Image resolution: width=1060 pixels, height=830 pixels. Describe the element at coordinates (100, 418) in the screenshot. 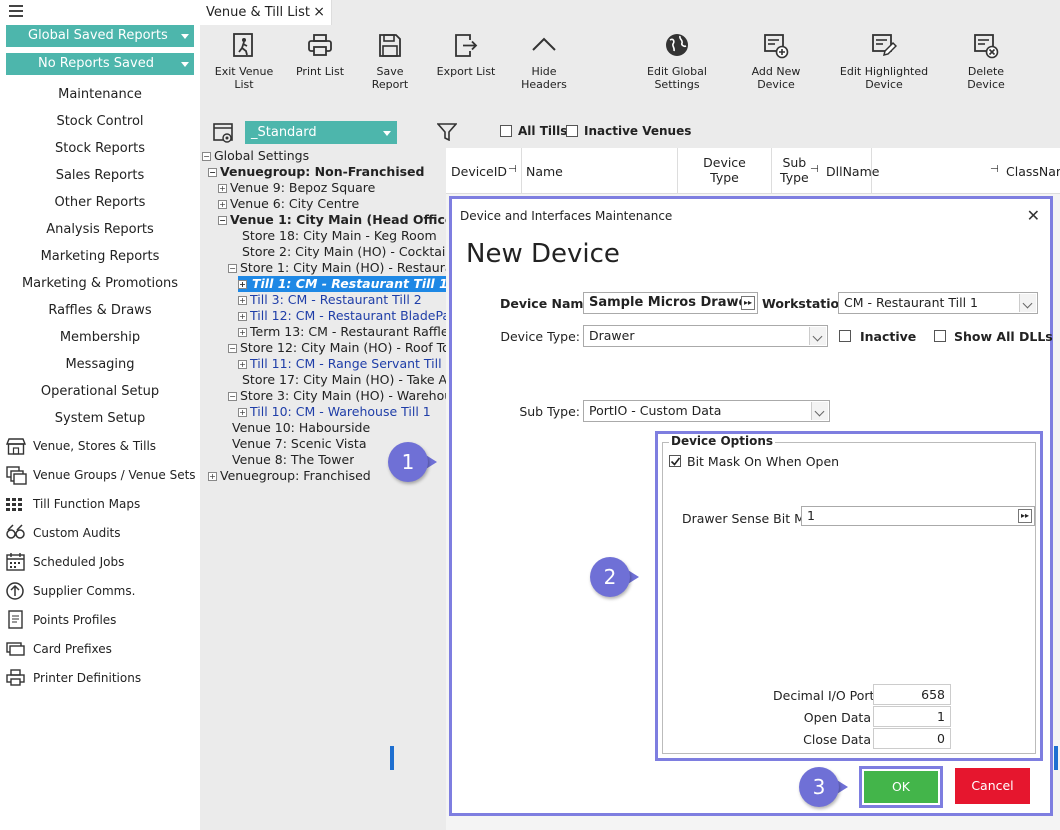

I see `menu-system-setup: System Setup` at that location.